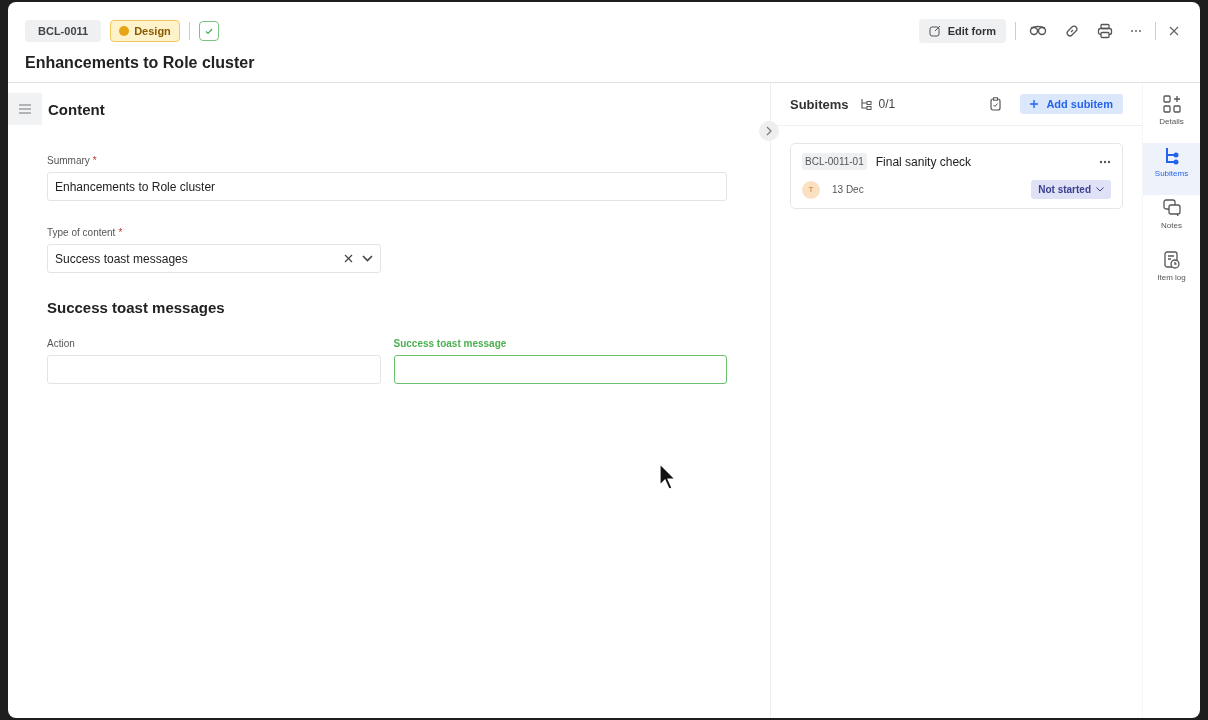 The height and width of the screenshot is (720, 1208). I want to click on subitem-card: BCL-0011-01 Final sanity check T 13 Dec Not started, so click(956, 176).